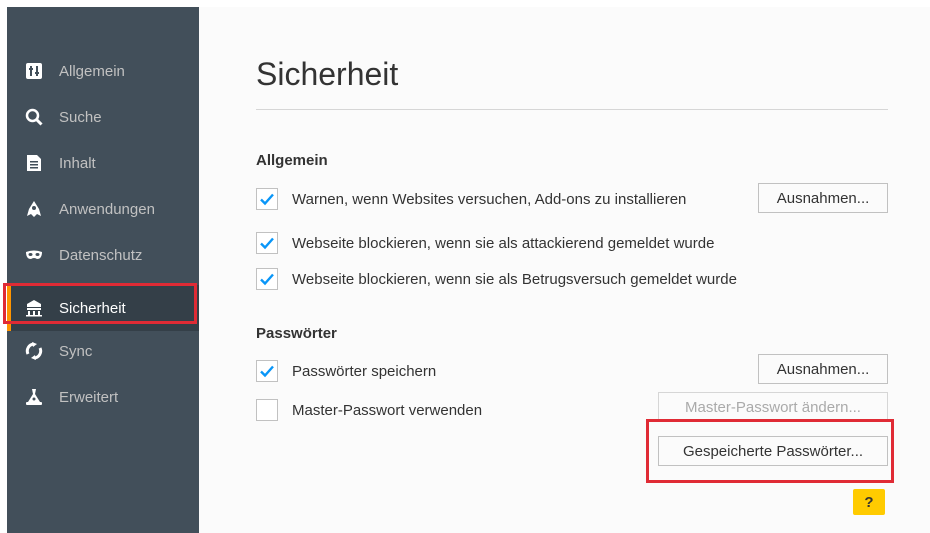 This screenshot has width=930, height=533. I want to click on sidebar-item-label: Erweitert, so click(89, 397).